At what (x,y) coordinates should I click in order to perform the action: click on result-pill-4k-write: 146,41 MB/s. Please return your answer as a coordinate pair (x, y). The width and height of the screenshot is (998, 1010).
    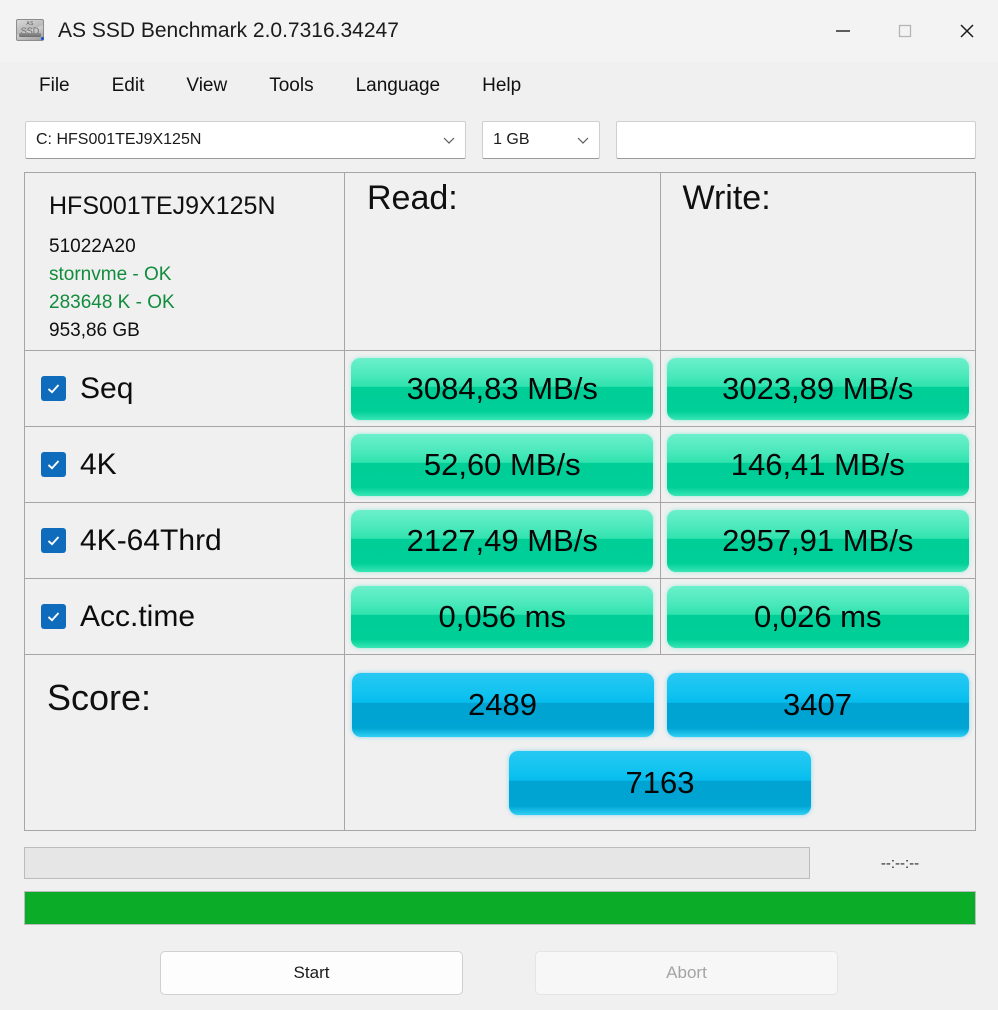
    Looking at the image, I should click on (817, 464).